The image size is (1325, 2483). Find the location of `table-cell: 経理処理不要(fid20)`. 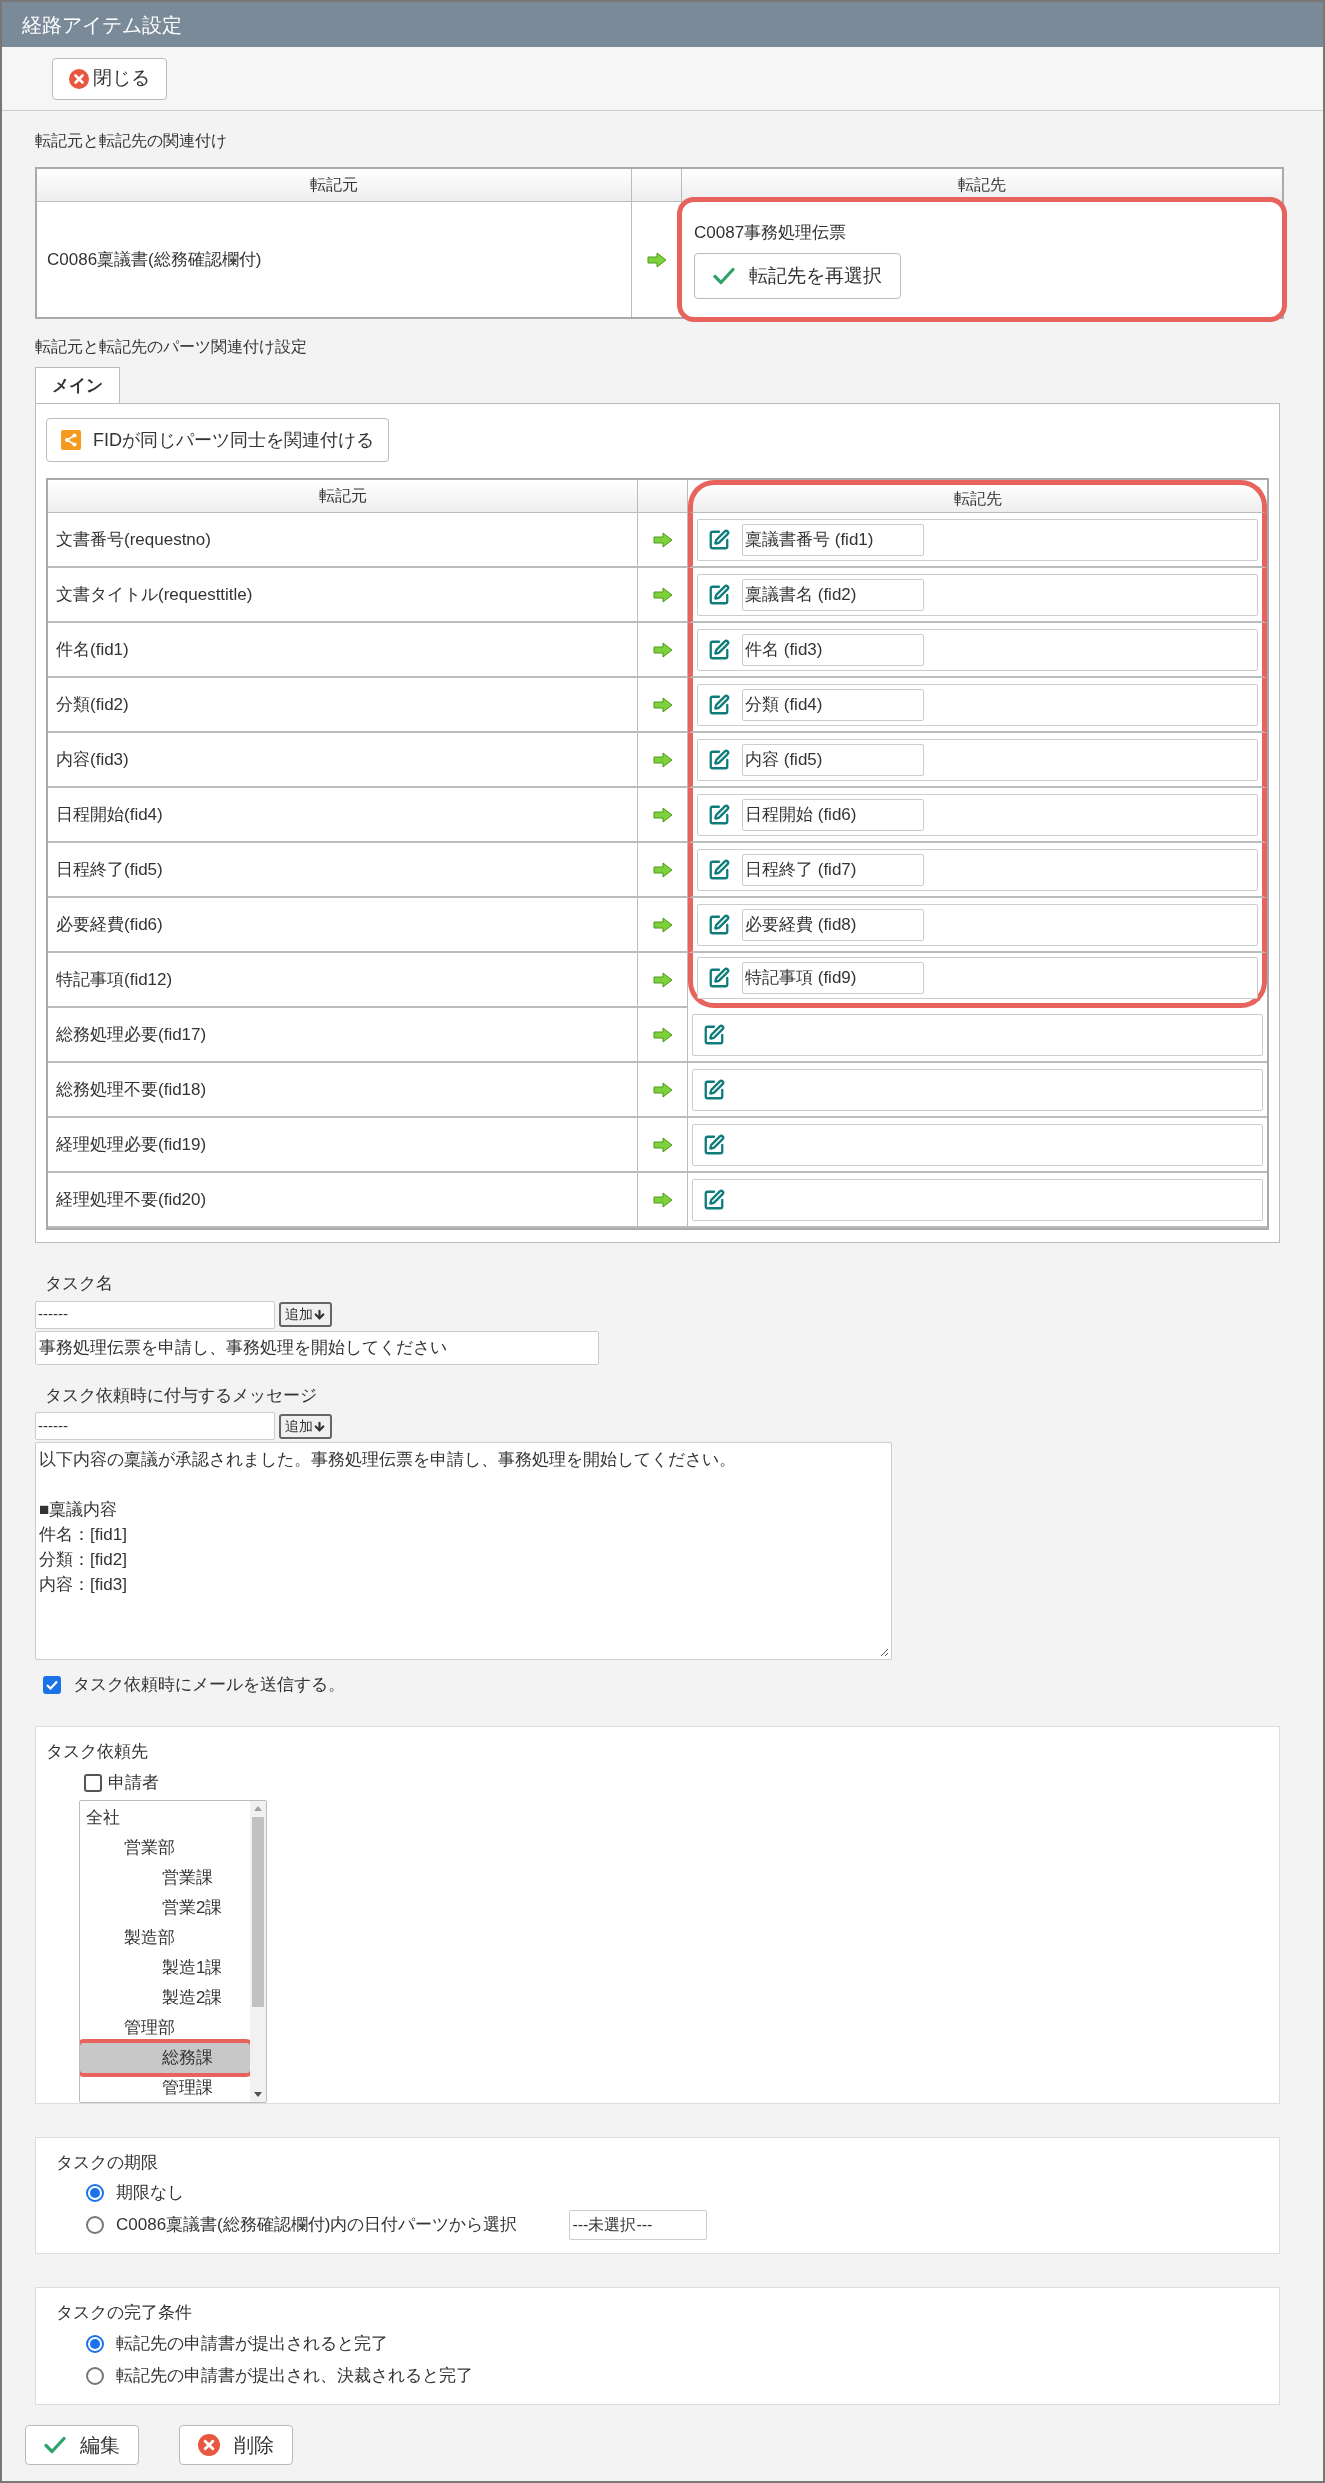

table-cell: 経理処理不要(fid20) is located at coordinates (343, 1200).